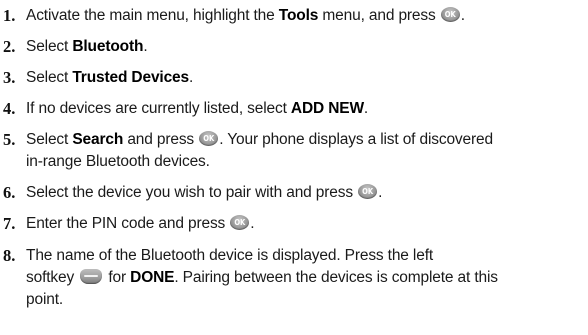 The width and height of the screenshot is (588, 335). Describe the element at coordinates (9, 139) in the screenshot. I see `step-number: 5.` at that location.